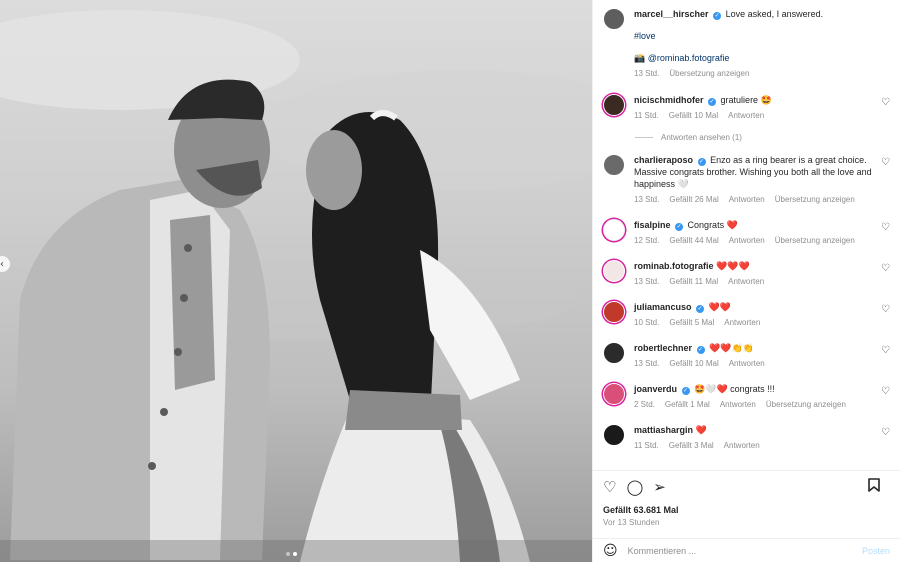 The width and height of the screenshot is (900, 562). I want to click on comment-time: 12 Std., so click(647, 240).